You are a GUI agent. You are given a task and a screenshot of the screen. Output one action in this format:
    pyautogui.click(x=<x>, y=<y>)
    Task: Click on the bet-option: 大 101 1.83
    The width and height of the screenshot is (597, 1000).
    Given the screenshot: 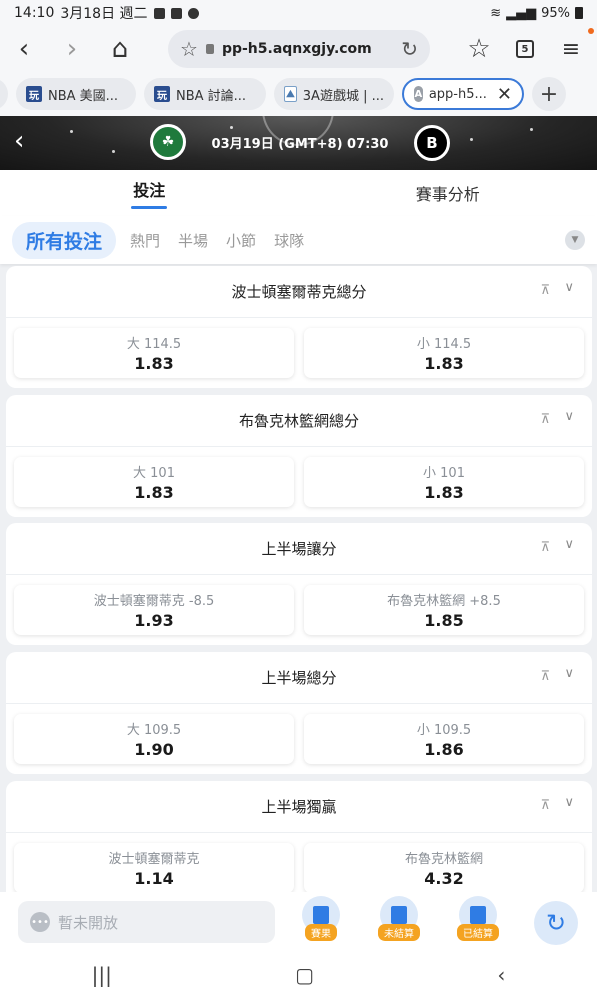 What is the action you would take?
    pyautogui.click(x=154, y=482)
    